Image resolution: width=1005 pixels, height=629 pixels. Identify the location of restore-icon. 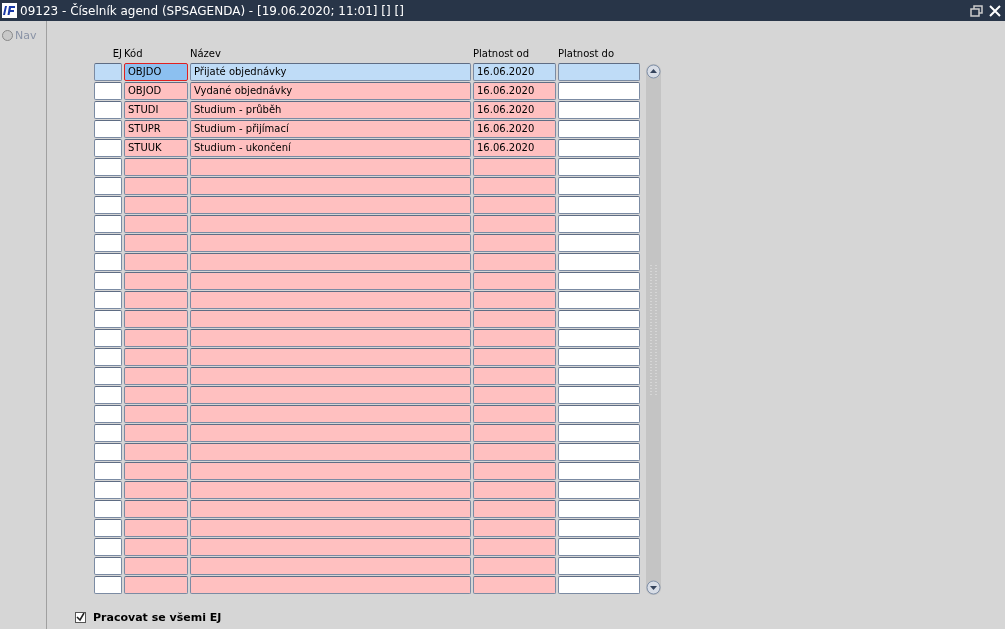
(977, 10).